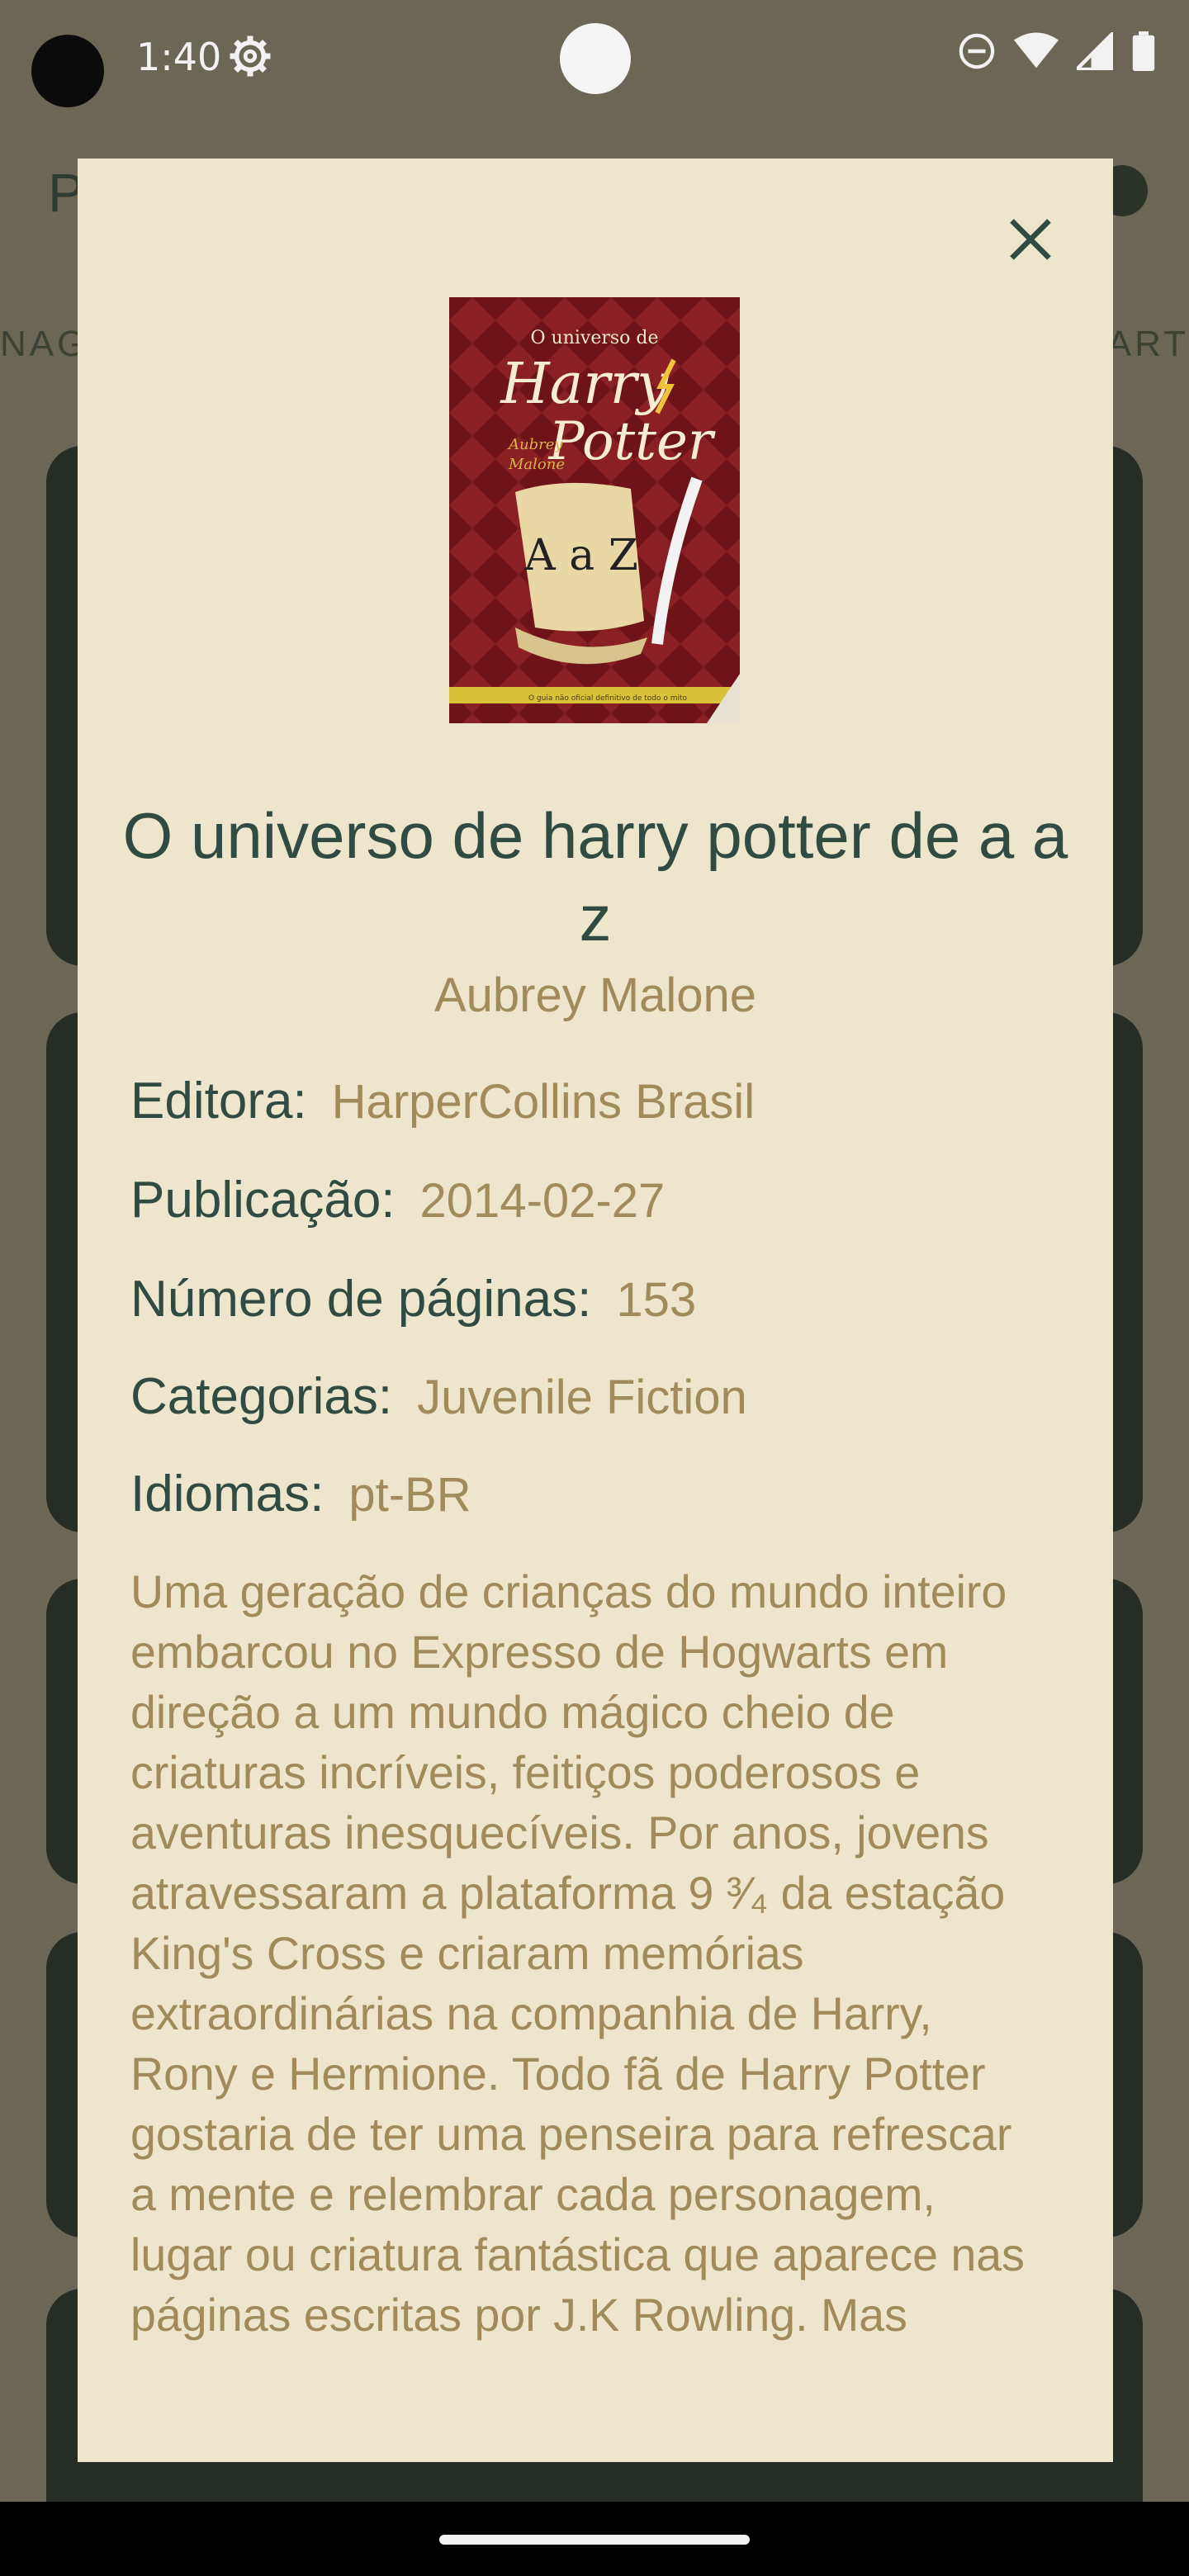 This screenshot has width=1189, height=2576. I want to click on languages-label: Idiomas:, so click(227, 1494).